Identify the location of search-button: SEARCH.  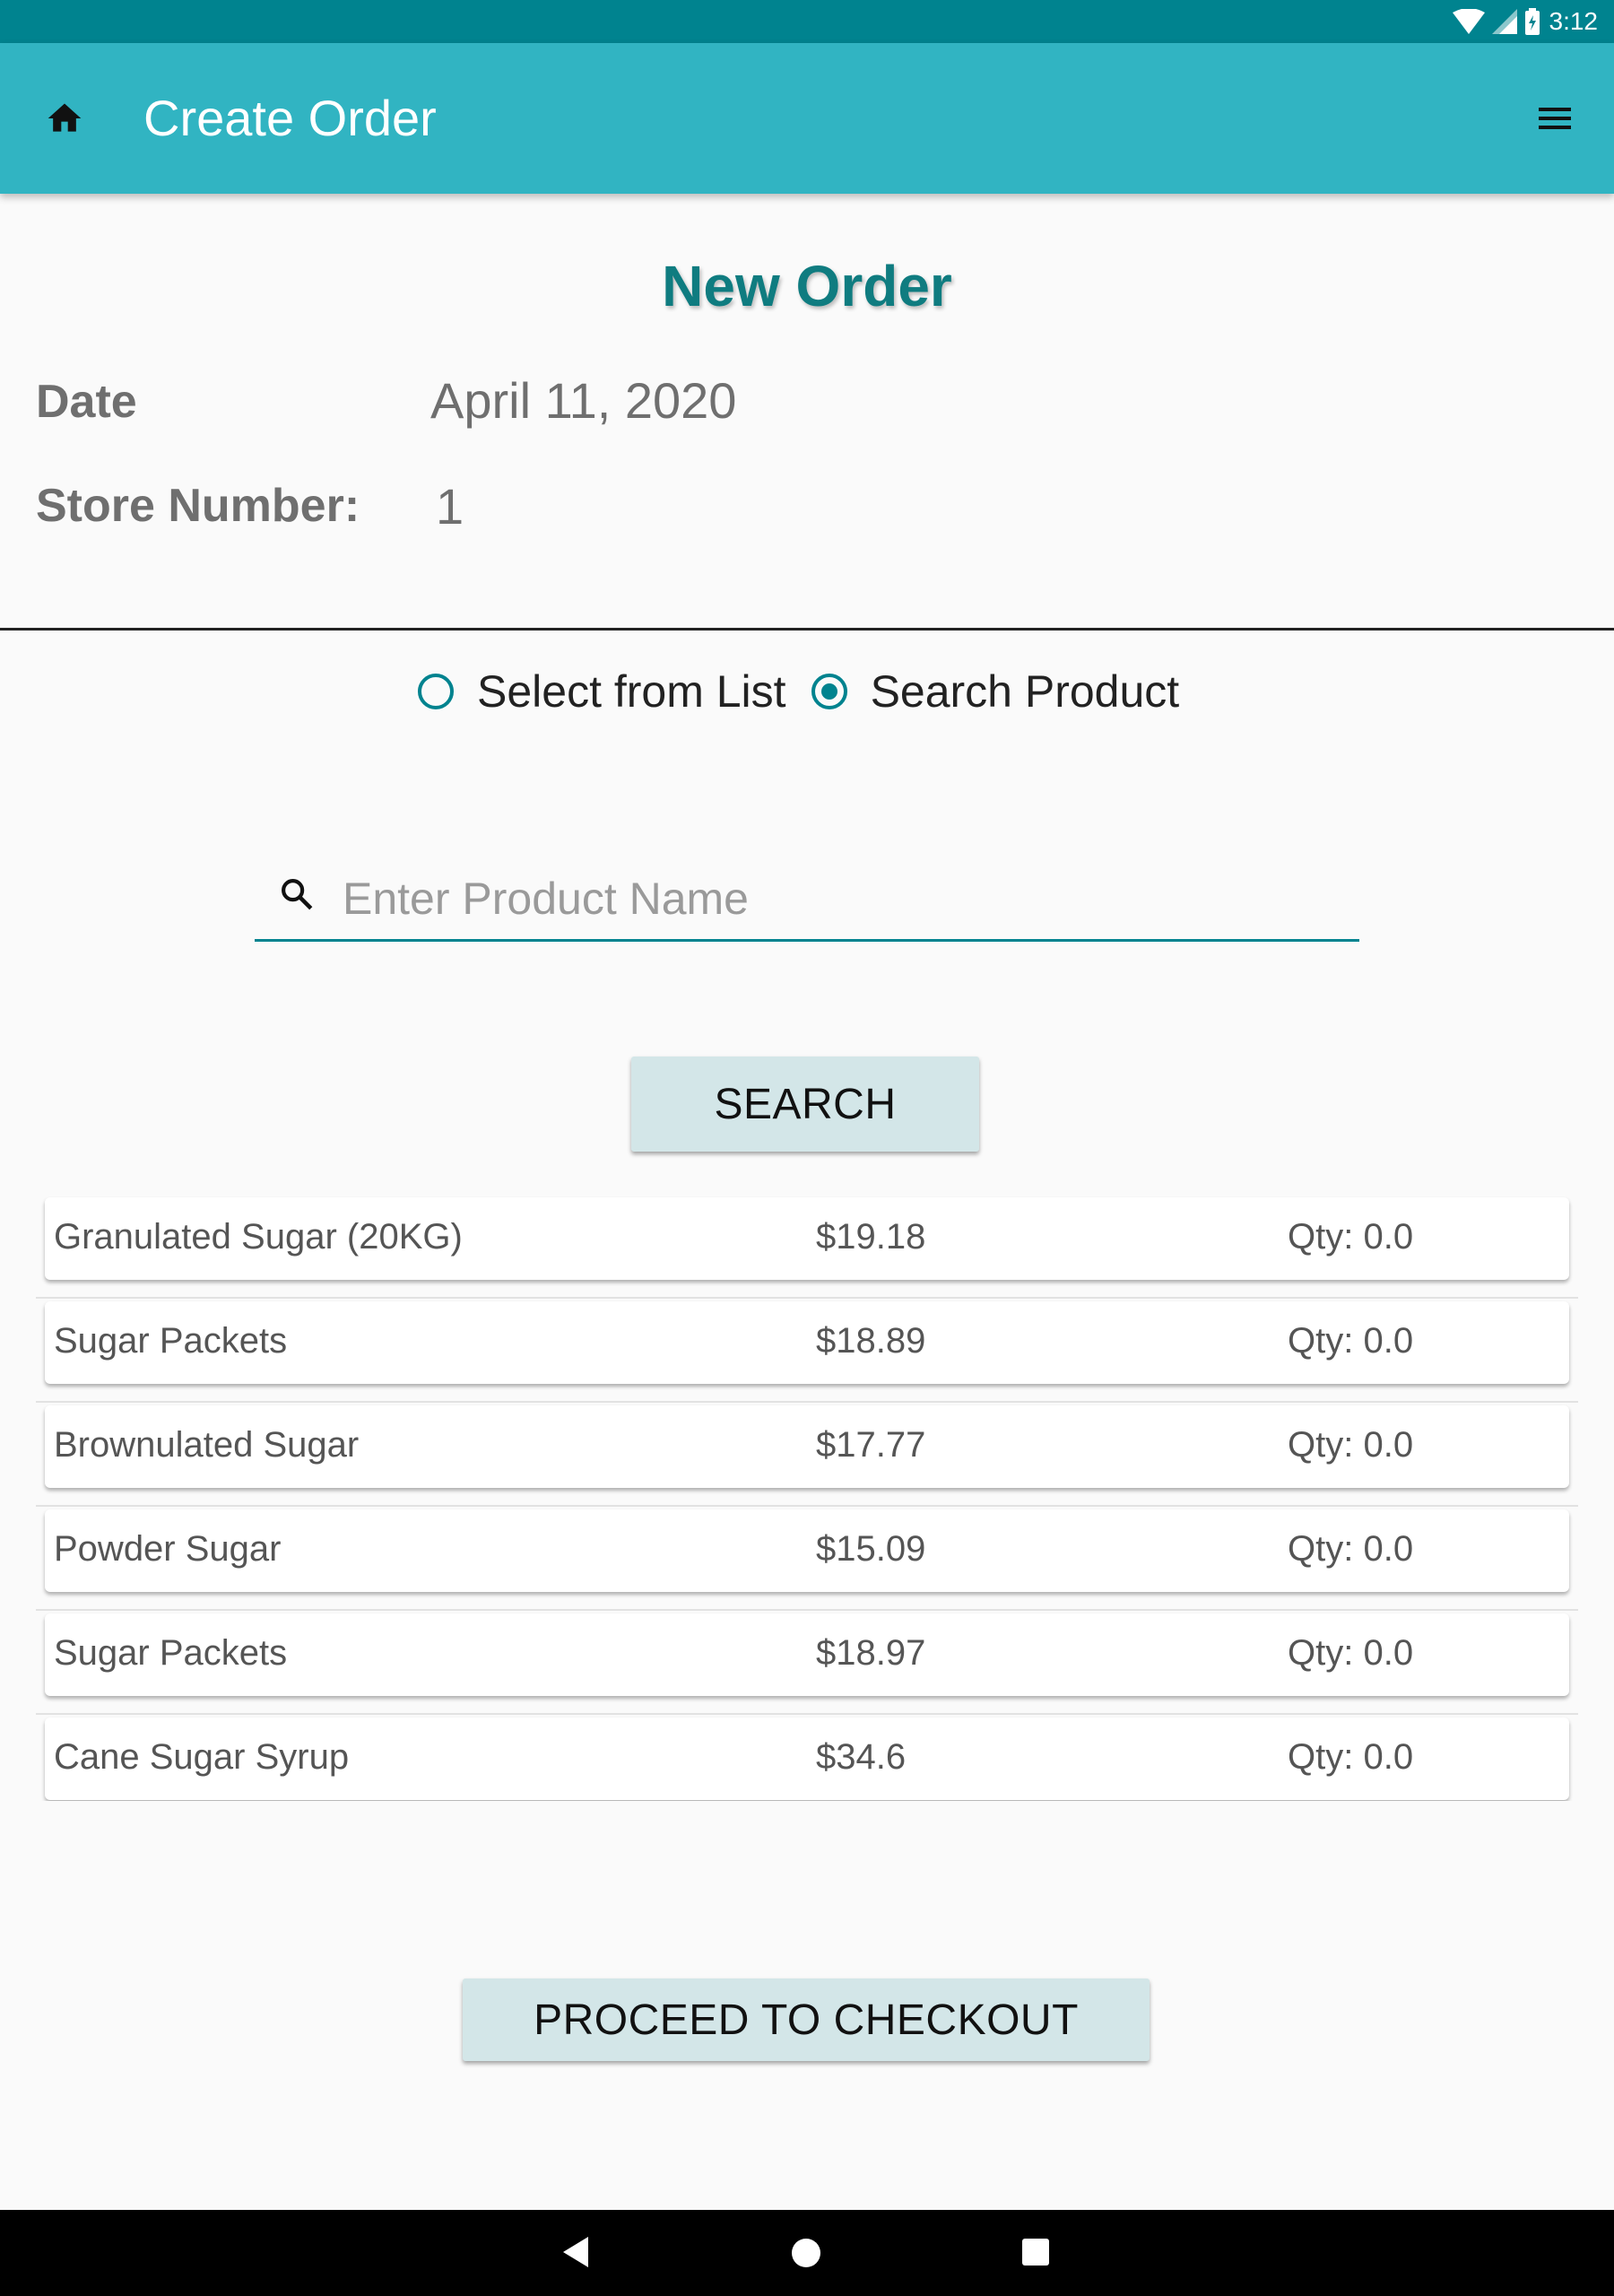
(805, 1104).